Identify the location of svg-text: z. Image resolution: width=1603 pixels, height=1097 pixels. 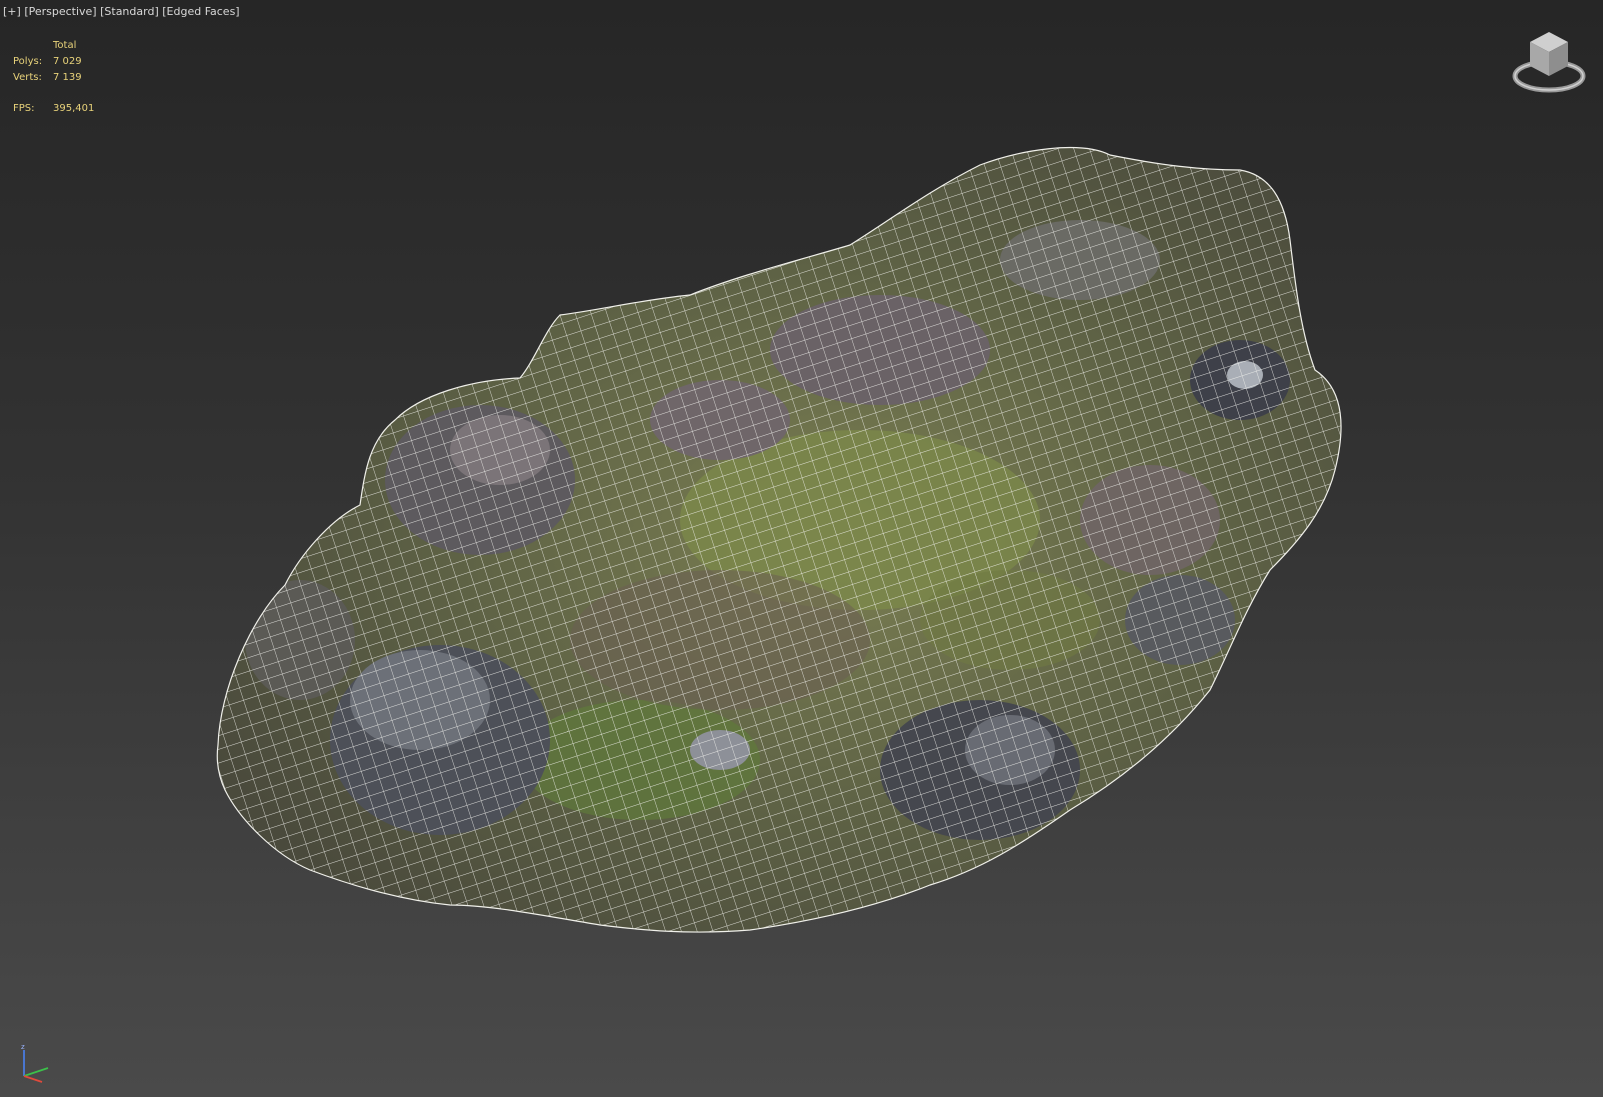
(23, 1047).